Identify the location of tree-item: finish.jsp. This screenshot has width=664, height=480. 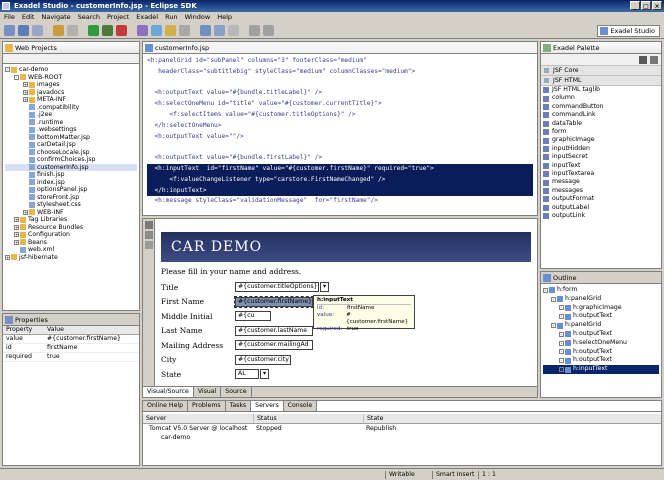
(71, 175).